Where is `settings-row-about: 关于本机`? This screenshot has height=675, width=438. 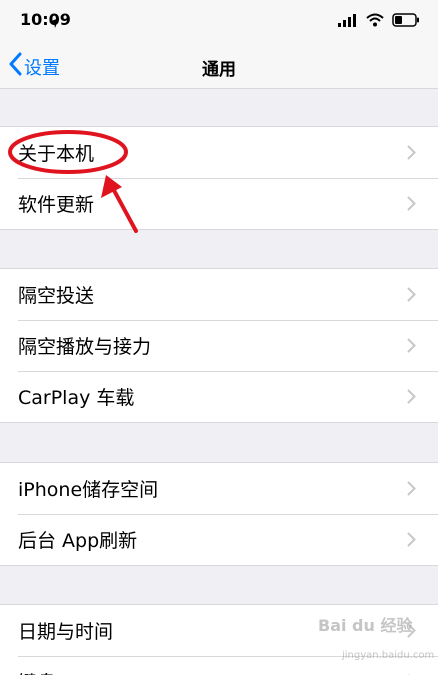 settings-row-about: 关于本机 is located at coordinates (219, 152).